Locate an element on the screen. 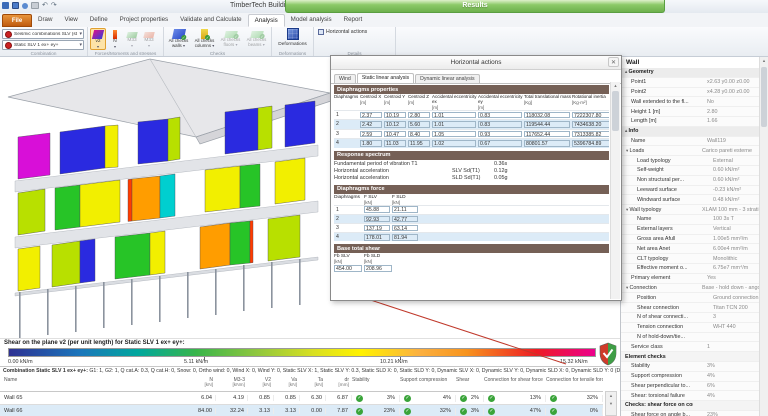  results-column-header: Stability is located at coordinates (376, 384).